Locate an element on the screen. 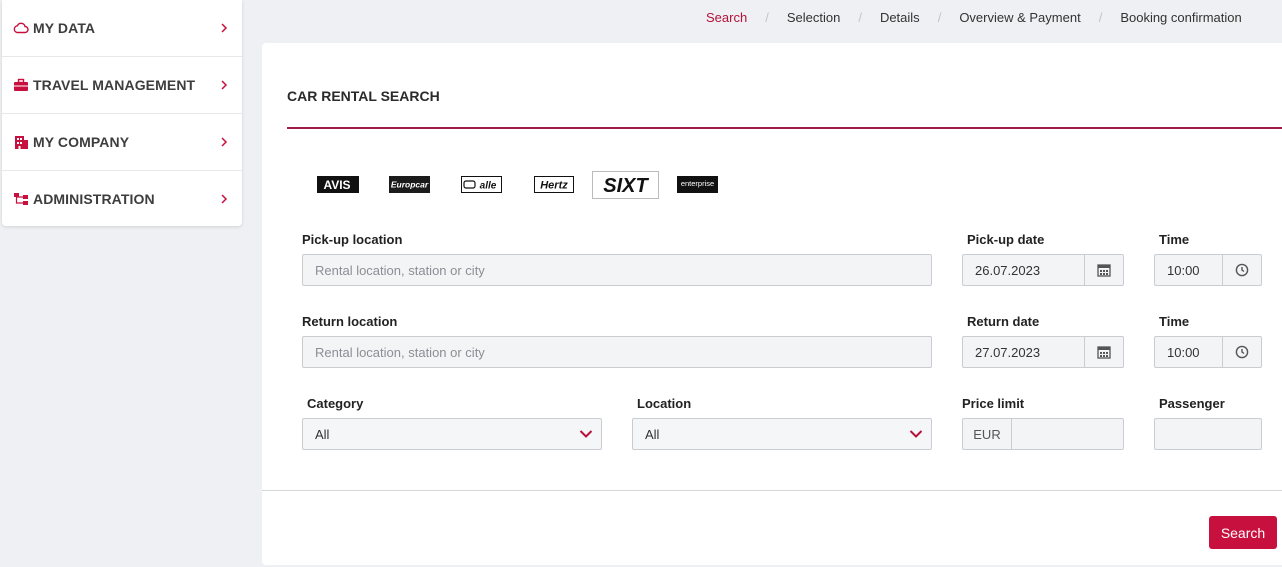 The image size is (1282, 567). location-label: Location is located at coordinates (664, 403).